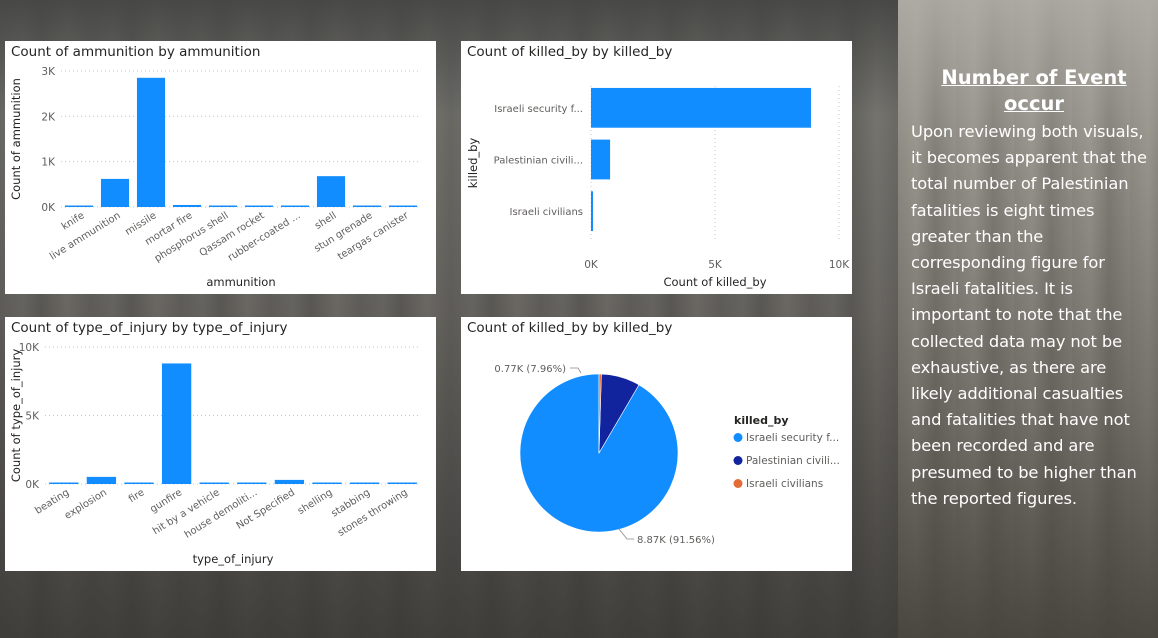  What do you see at coordinates (570, 52) in the screenshot?
I see `killed-by-bar-chart-title: Count of killed_by by killed_by` at bounding box center [570, 52].